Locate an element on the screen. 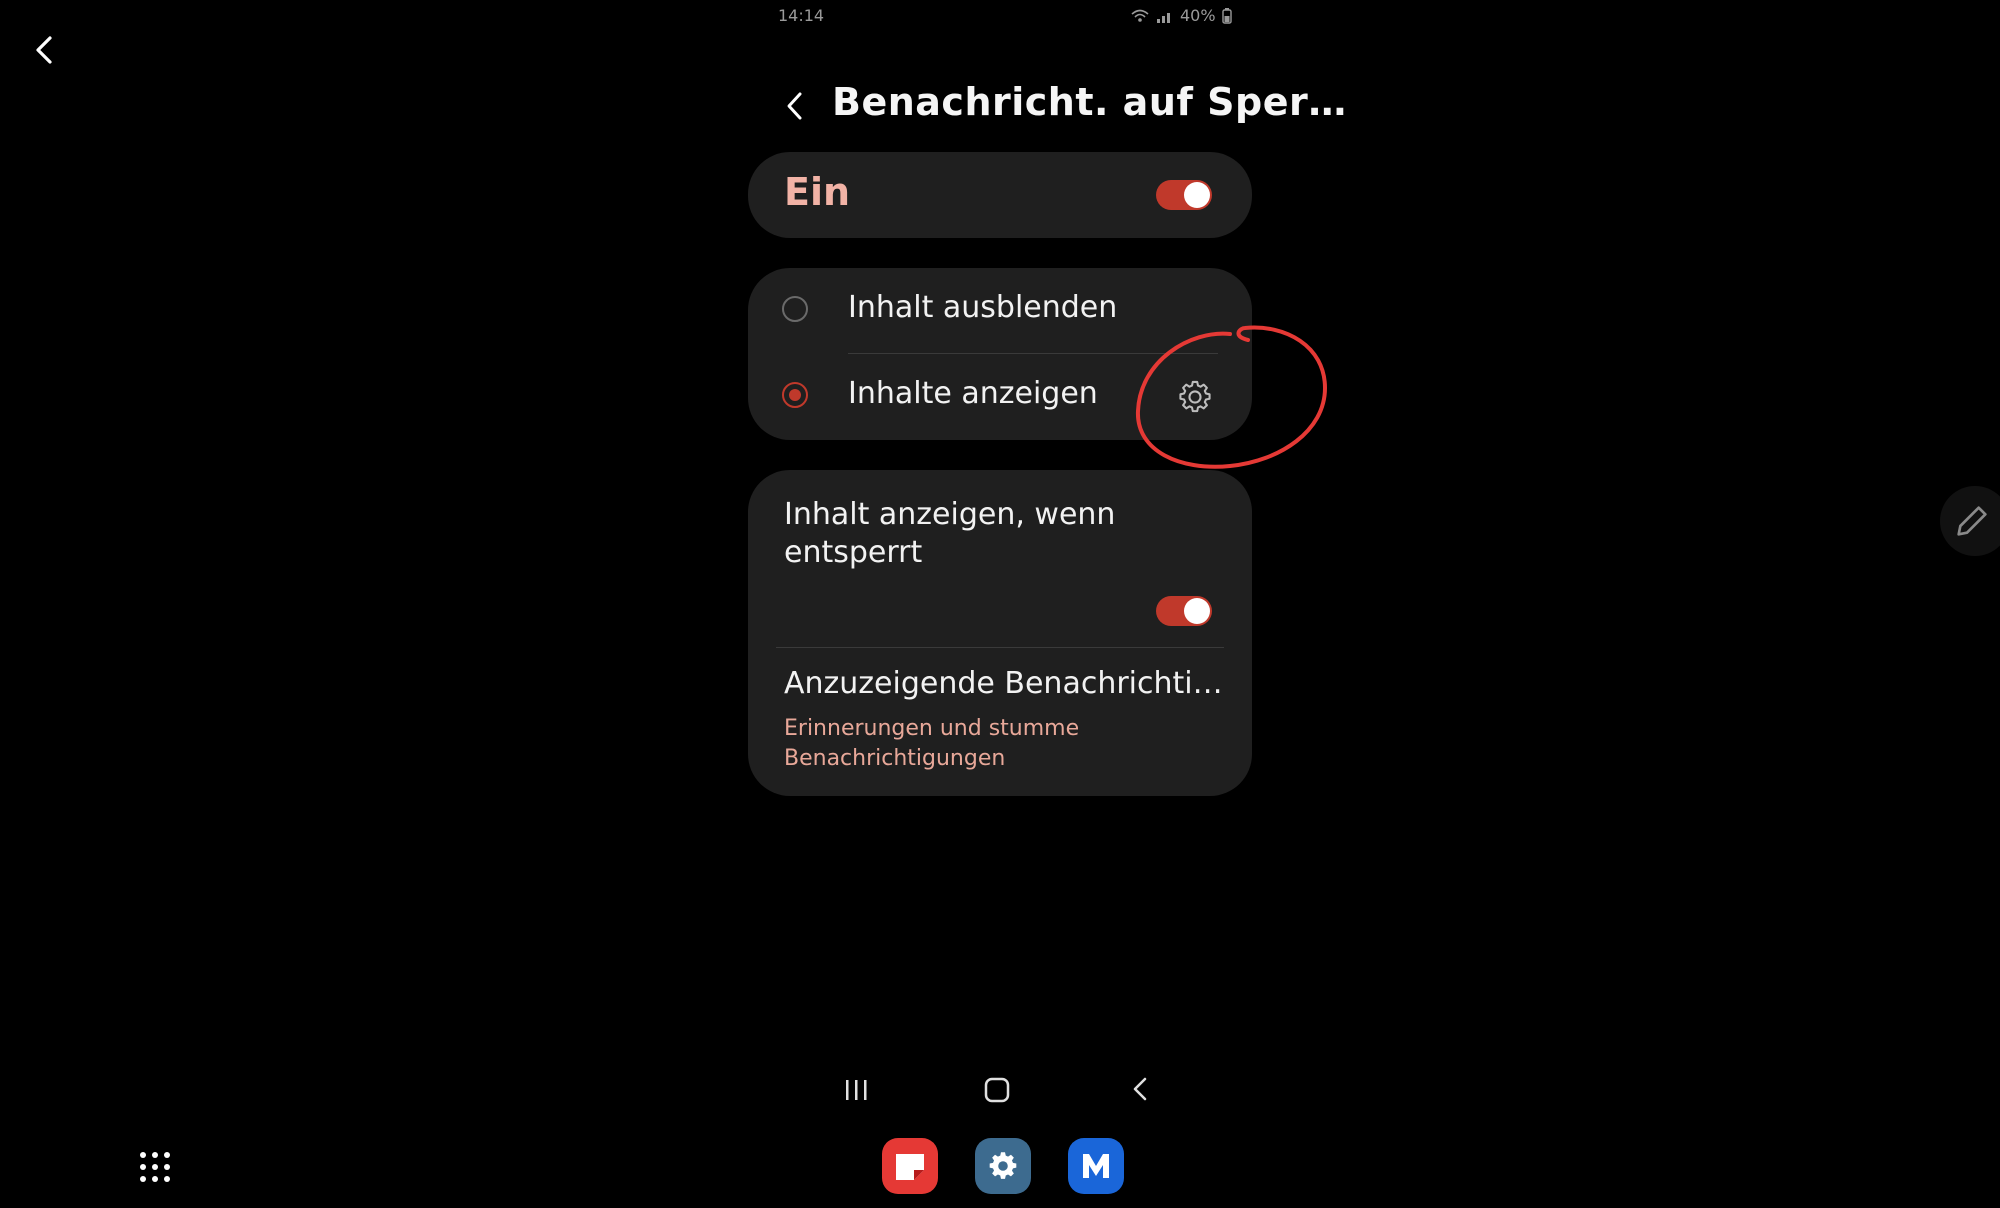  status-time: 14:14 is located at coordinates (801, 15).